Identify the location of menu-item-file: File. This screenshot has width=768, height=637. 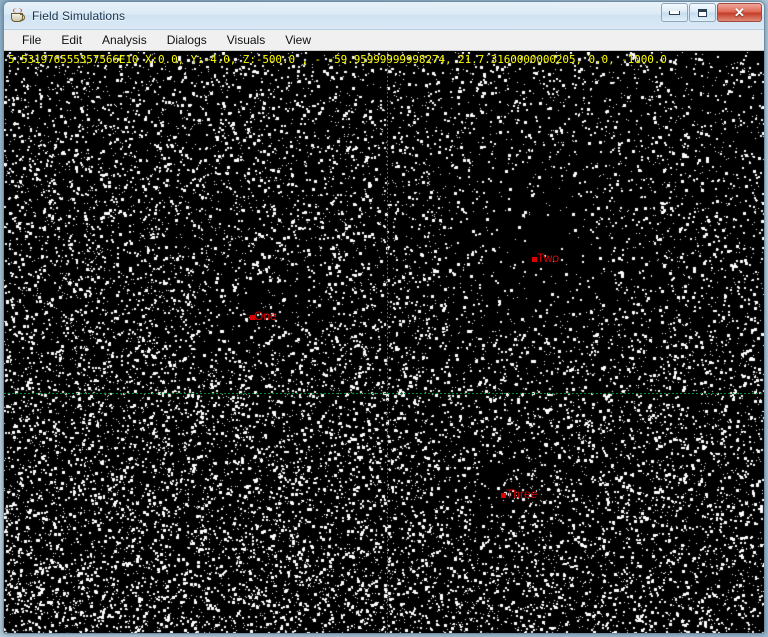
(31, 40).